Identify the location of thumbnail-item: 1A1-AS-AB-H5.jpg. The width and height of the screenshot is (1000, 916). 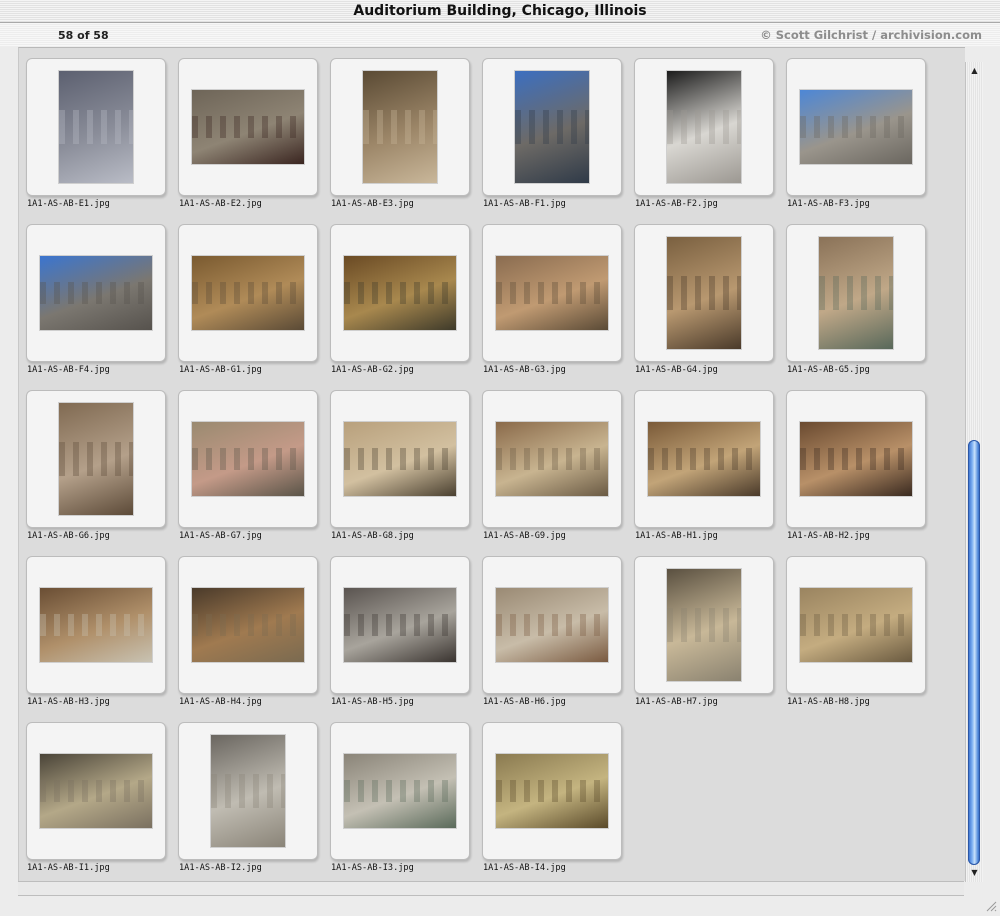
(399, 629).